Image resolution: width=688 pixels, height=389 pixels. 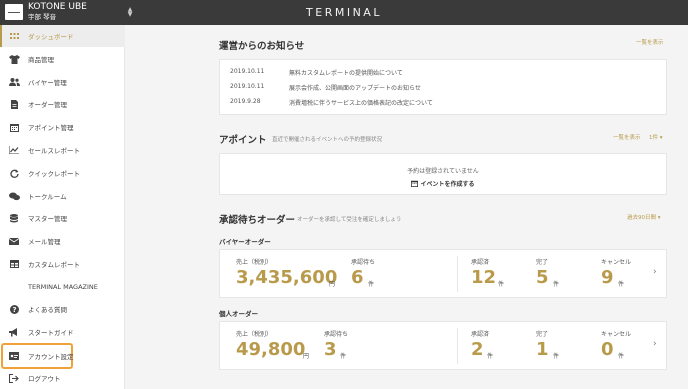 What do you see at coordinates (644, 217) in the screenshot?
I see `approvals-period-dropdown: 過去90日間 ▾` at bounding box center [644, 217].